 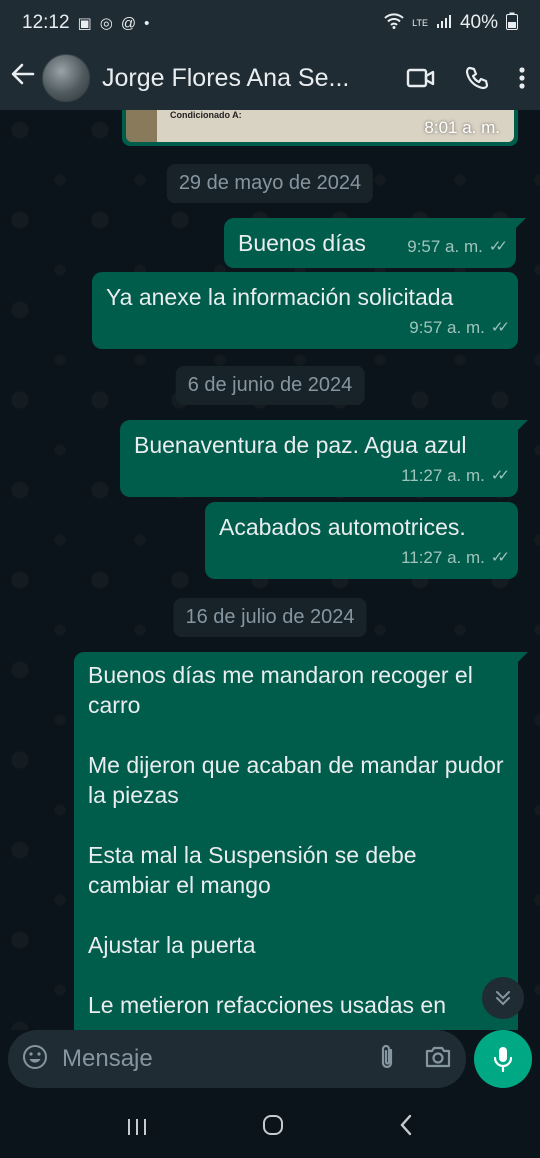 I want to click on message-text: Buenaventura de paz. Agua azul, so click(x=300, y=445).